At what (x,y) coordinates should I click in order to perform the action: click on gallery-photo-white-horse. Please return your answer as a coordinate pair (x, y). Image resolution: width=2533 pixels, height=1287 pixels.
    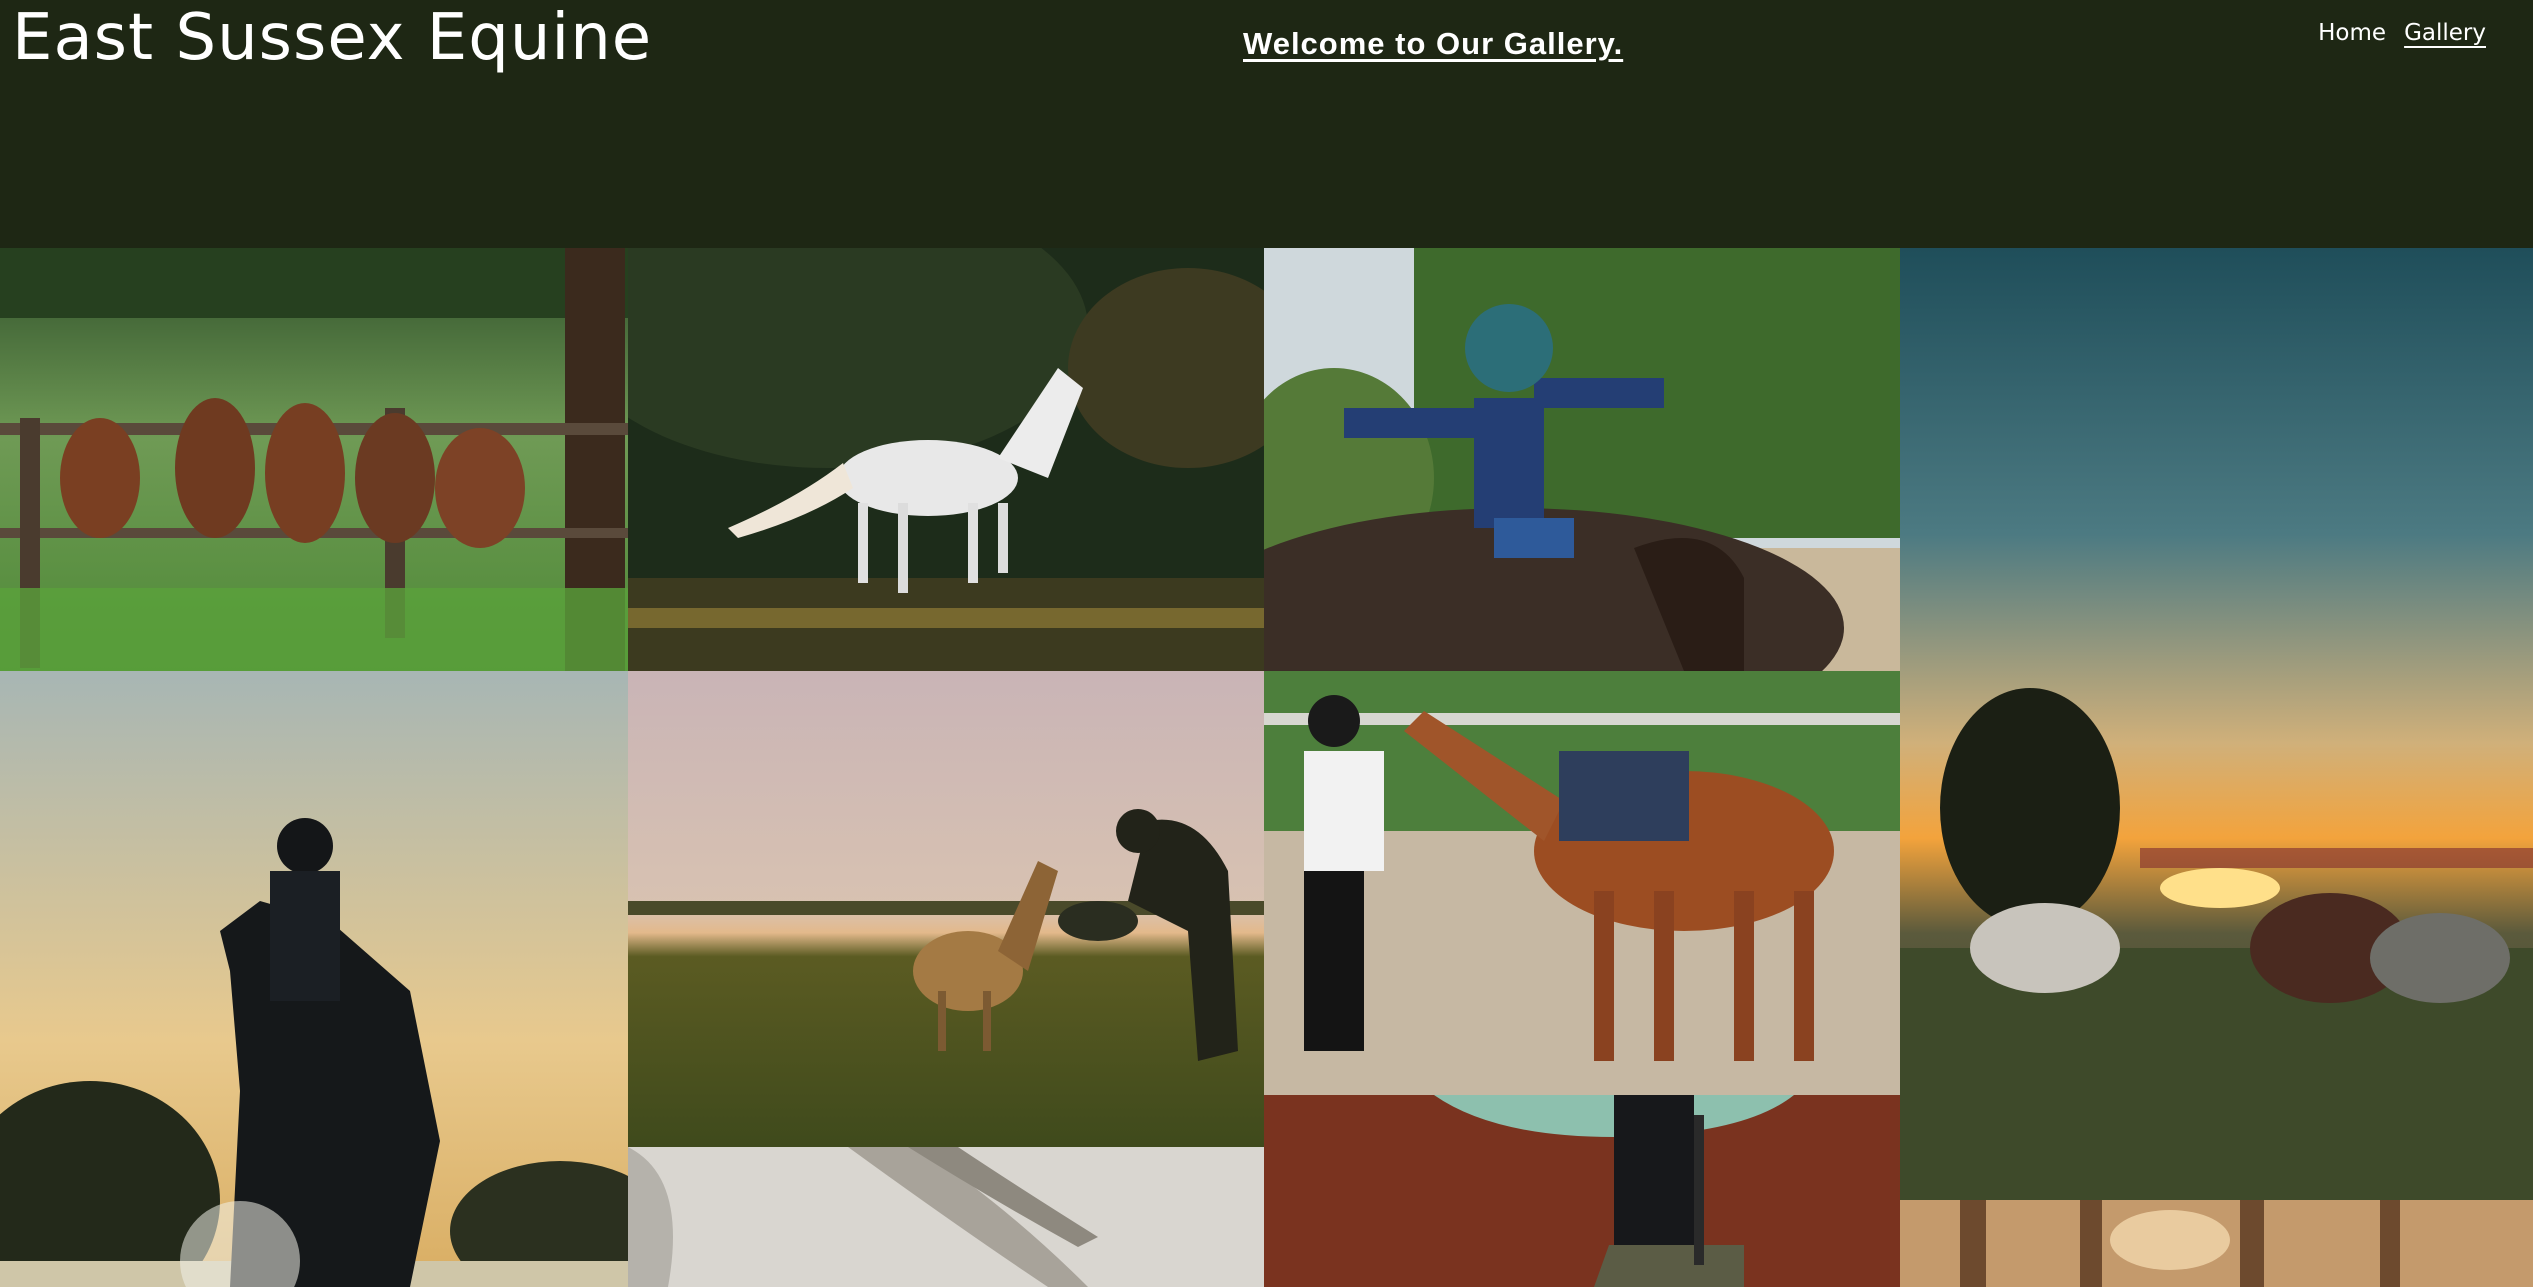
    Looking at the image, I should click on (946, 459).